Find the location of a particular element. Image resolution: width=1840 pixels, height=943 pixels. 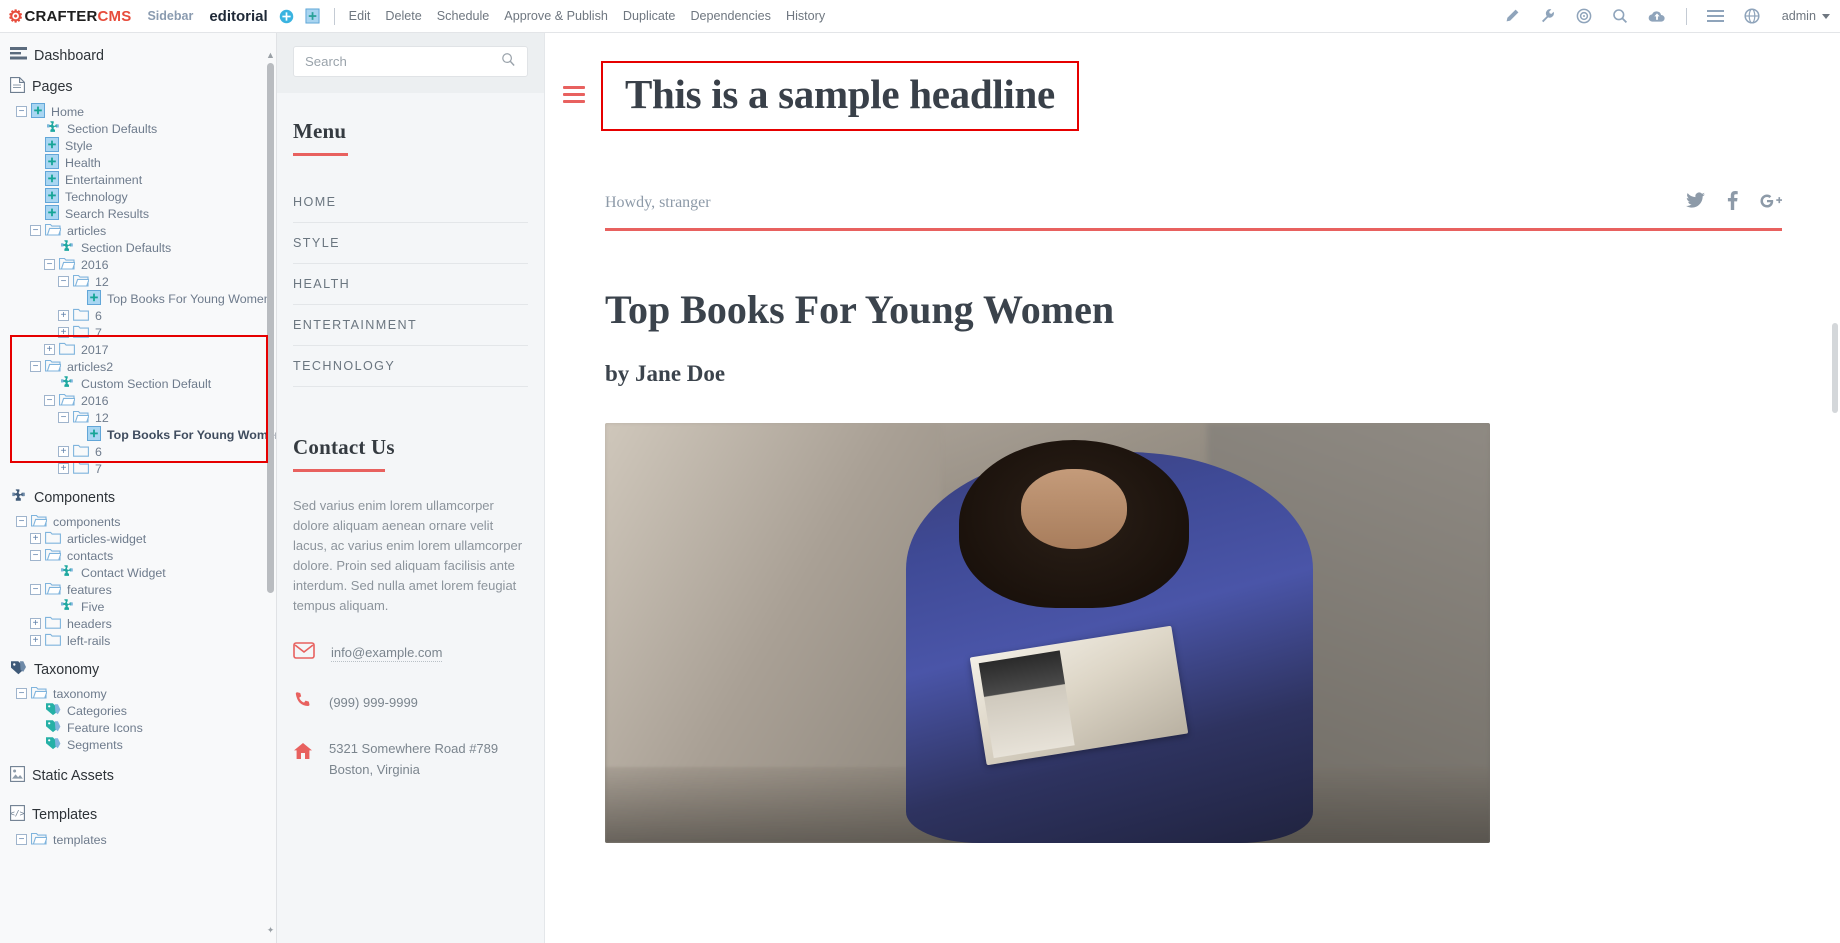

tree-item: Technology is located at coordinates (138, 196).